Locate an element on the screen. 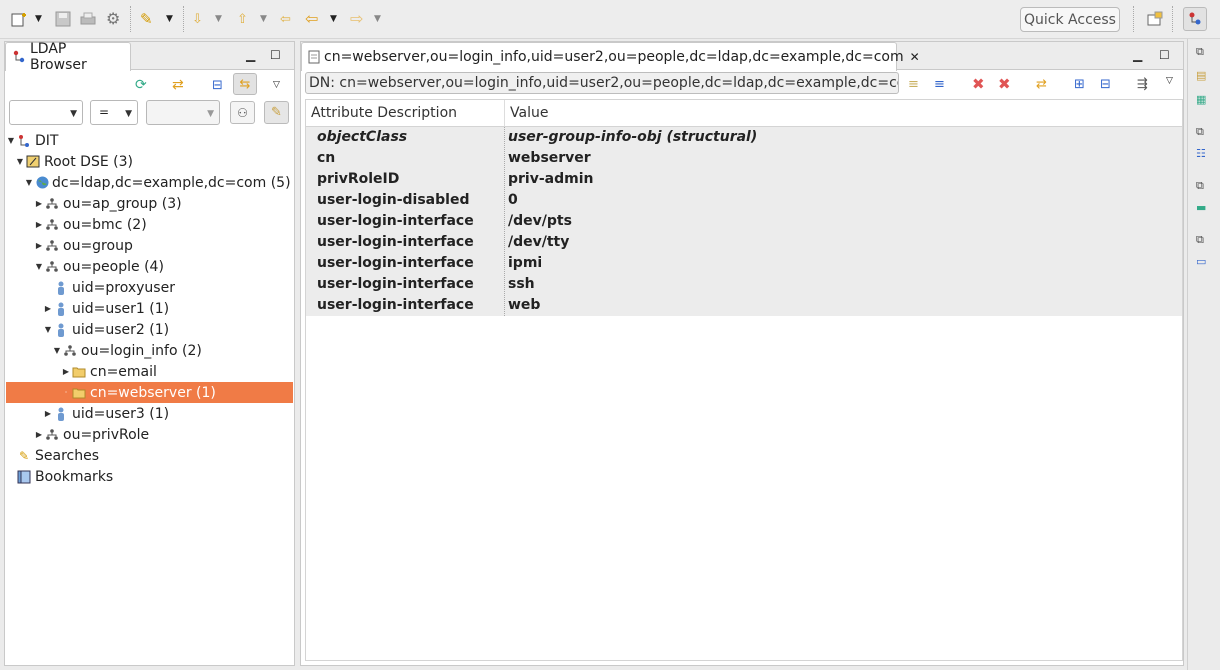 The height and width of the screenshot is (670, 1220). modification-logs-icon: ▭ is located at coordinates (1201, 261).